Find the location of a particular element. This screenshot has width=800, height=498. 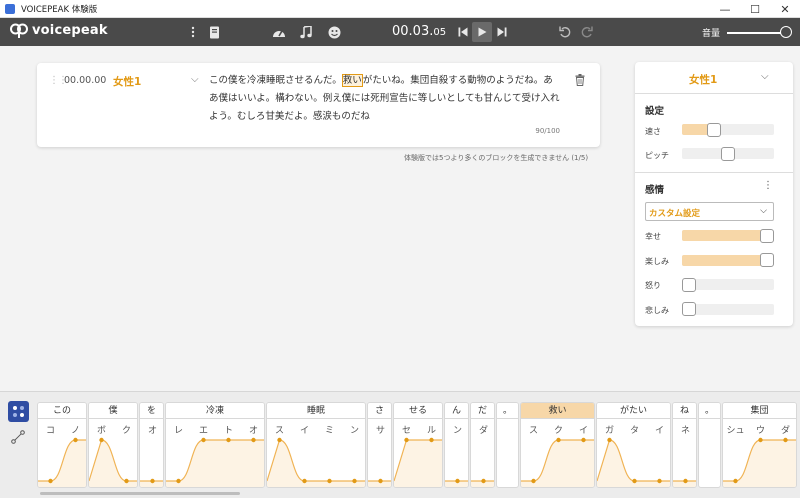

emotion-section-title: 感情 is located at coordinates (655, 190).